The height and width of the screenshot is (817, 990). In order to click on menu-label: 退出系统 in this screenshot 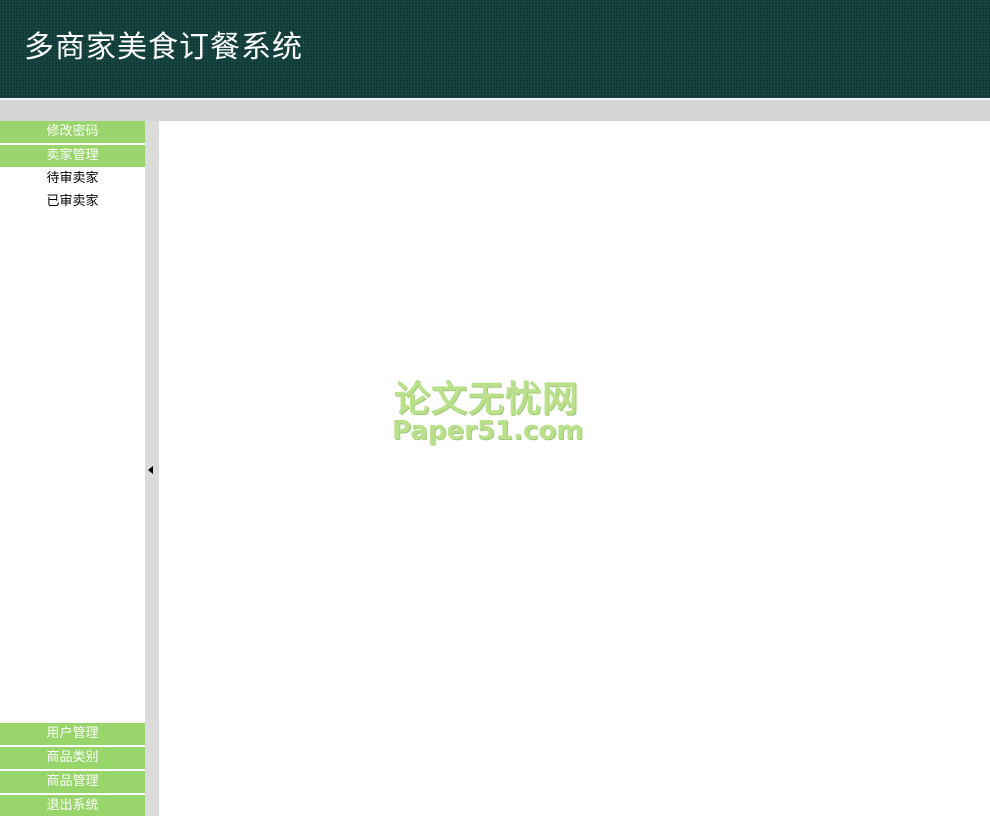, I will do `click(72, 805)`.